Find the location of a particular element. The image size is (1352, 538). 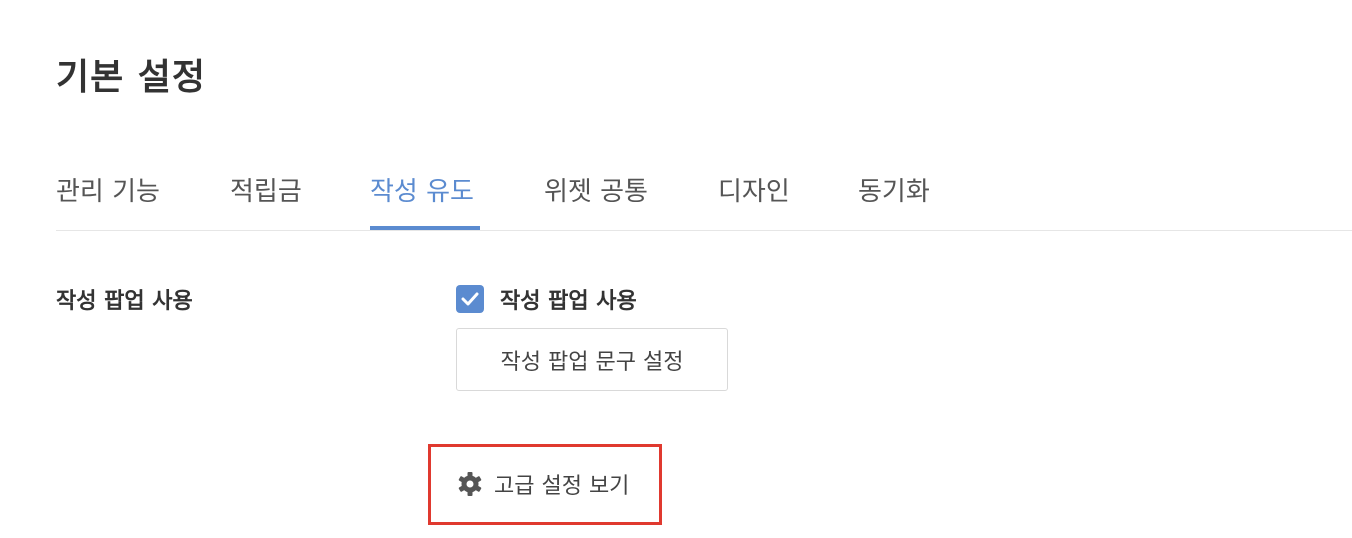

advanced-settings-link: 고급 설정 보기 is located at coordinates (542, 484).